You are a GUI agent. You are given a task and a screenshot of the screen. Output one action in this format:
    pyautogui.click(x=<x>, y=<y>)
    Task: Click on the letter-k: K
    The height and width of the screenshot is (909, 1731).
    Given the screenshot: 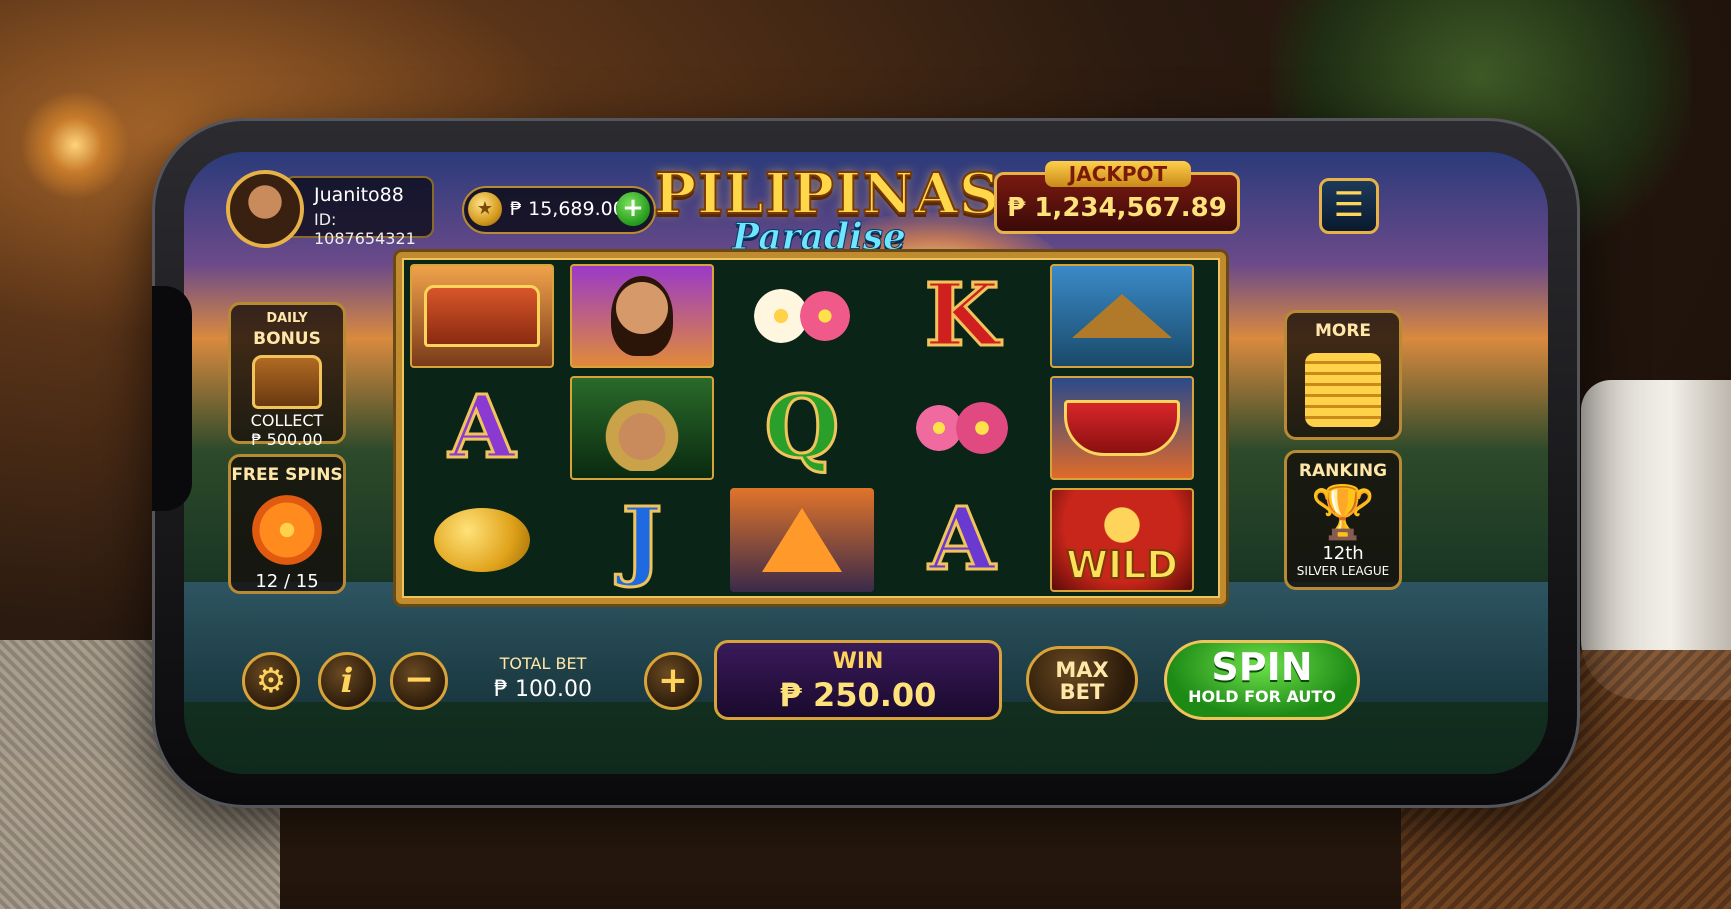 What is the action you would take?
    pyautogui.click(x=962, y=315)
    